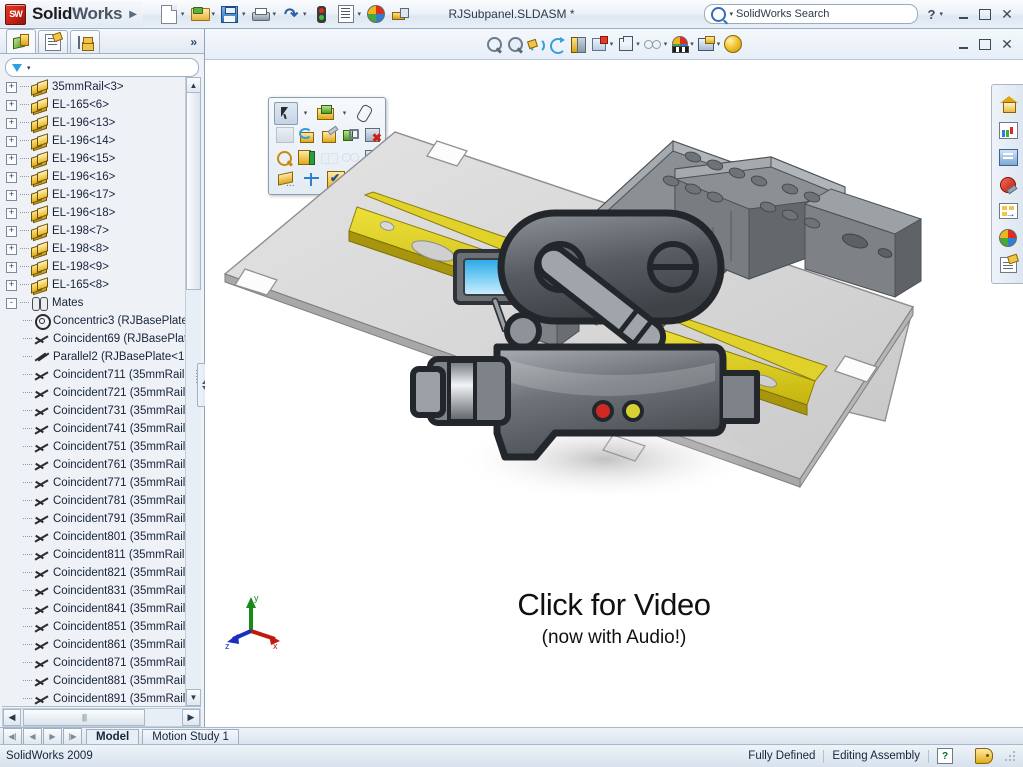  I want to click on component-properties-button, so click(286, 179).